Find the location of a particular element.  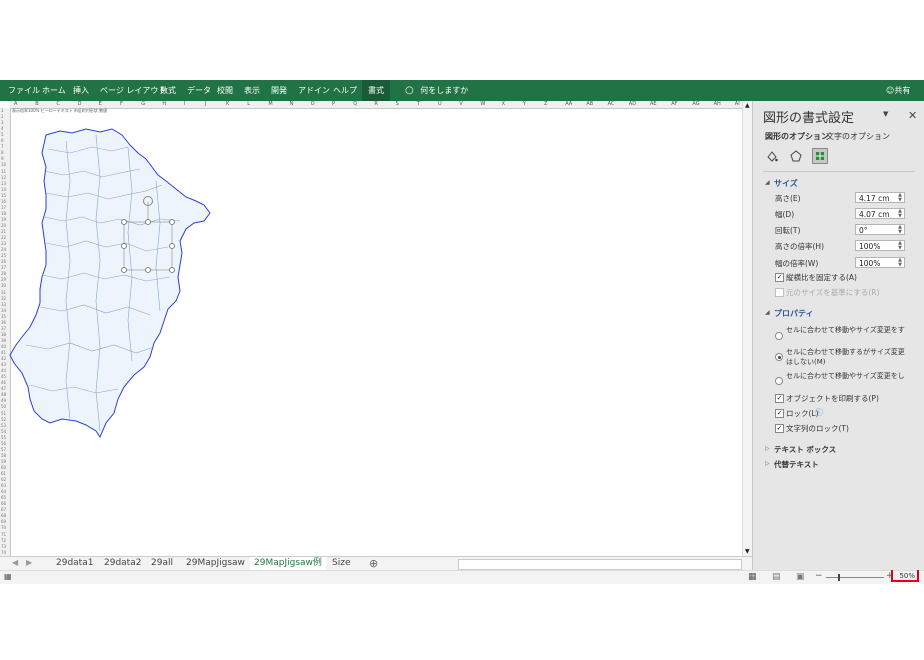

pane-options-chevron-down-icon: ▼ is located at coordinates (885, 114).